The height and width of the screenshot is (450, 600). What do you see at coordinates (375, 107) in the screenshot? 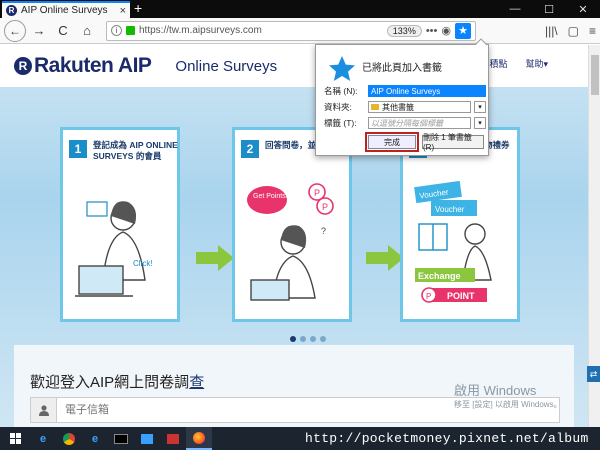
I see `folder-icon` at bounding box center [375, 107].